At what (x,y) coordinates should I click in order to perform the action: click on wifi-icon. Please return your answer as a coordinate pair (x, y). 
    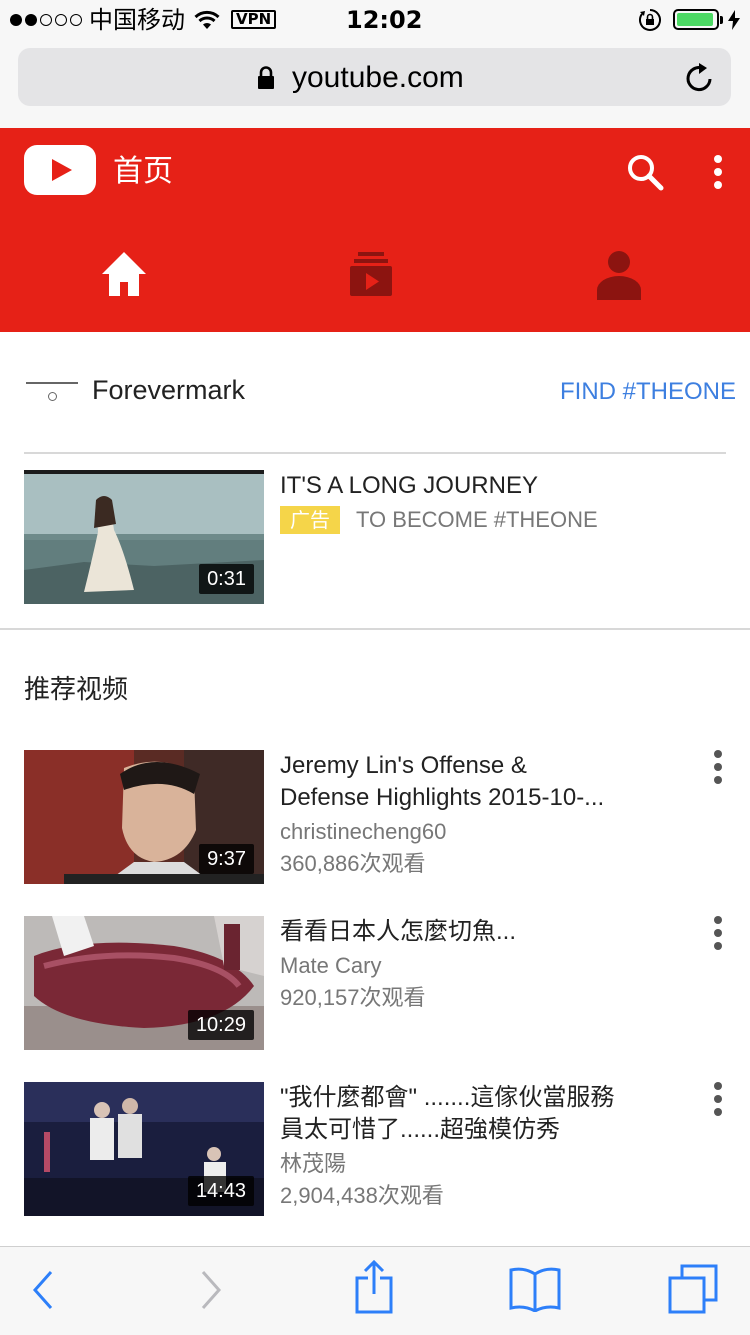
    Looking at the image, I should click on (207, 19).